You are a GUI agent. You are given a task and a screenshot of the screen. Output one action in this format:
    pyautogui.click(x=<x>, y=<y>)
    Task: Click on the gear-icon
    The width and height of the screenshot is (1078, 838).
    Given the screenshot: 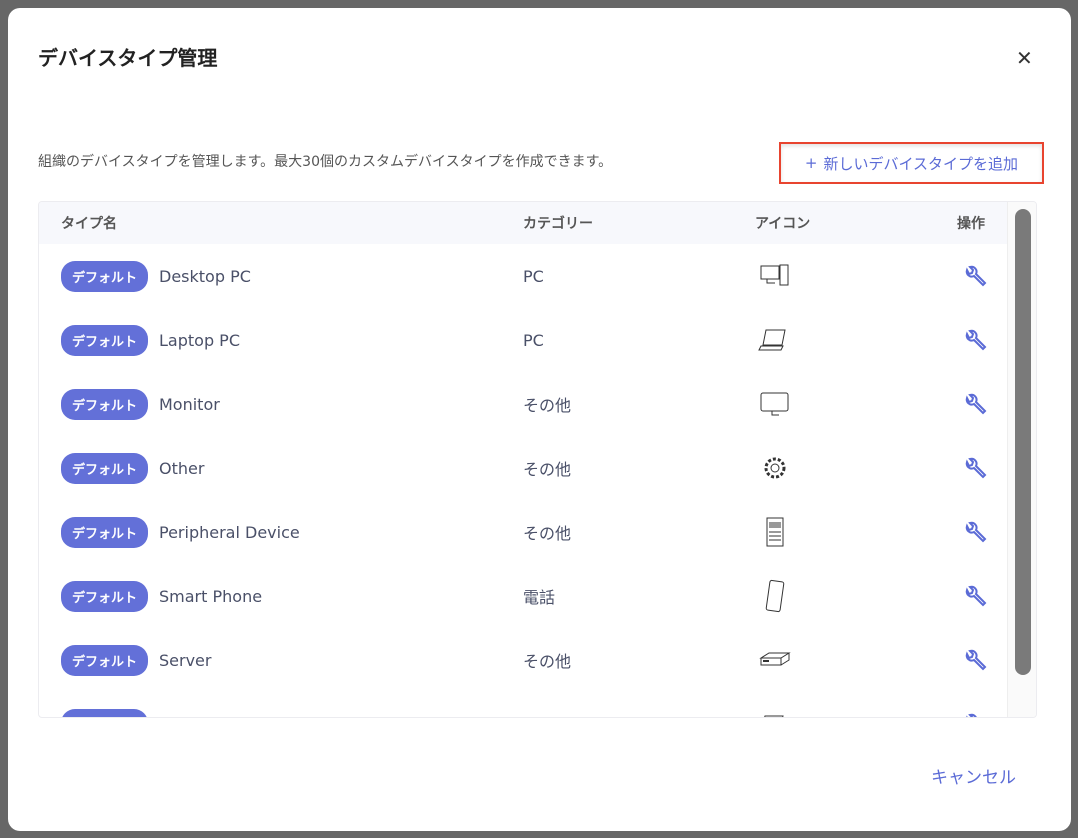 What is the action you would take?
    pyautogui.click(x=775, y=468)
    